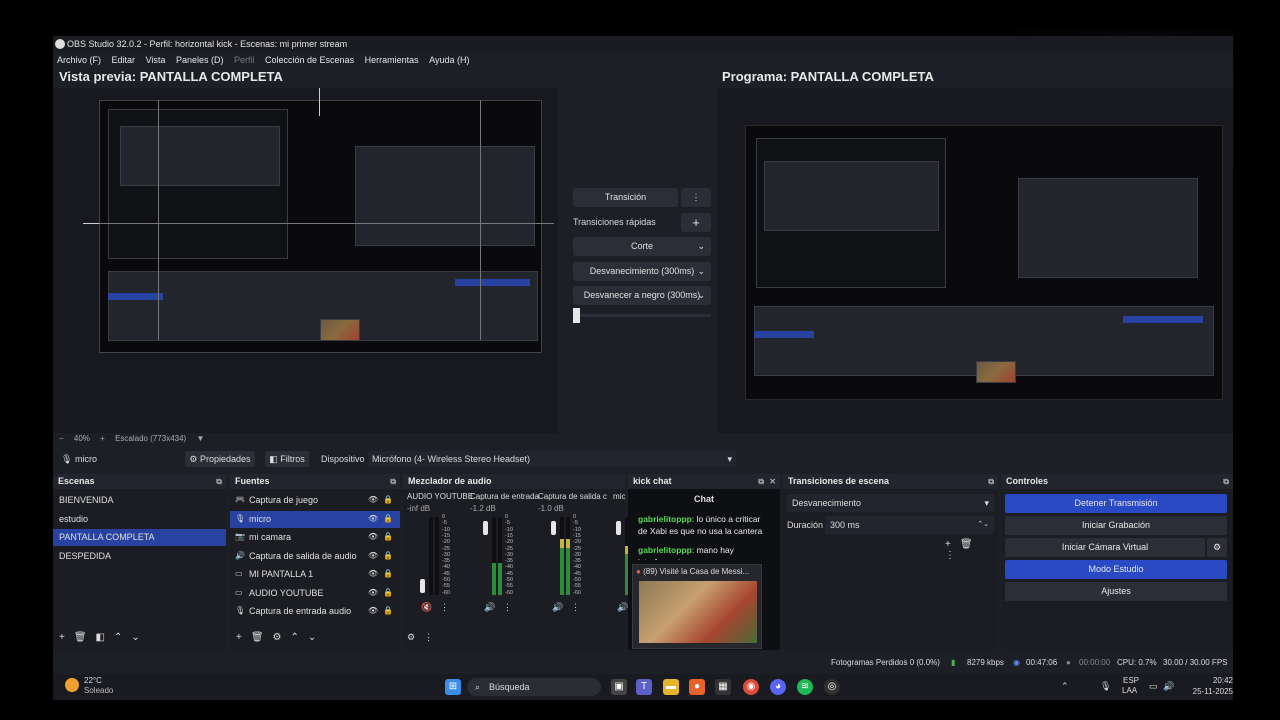  I want to click on weather-text: Soleado, so click(98, 690).